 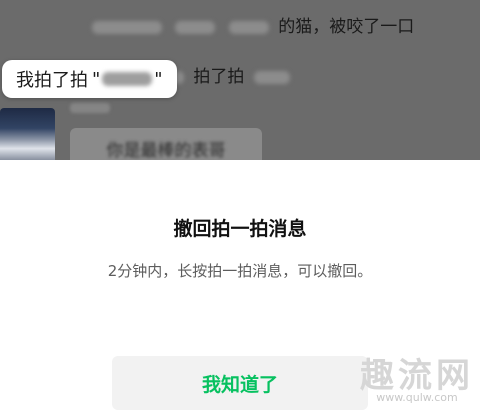 What do you see at coordinates (27, 134) in the screenshot?
I see `avatar` at bounding box center [27, 134].